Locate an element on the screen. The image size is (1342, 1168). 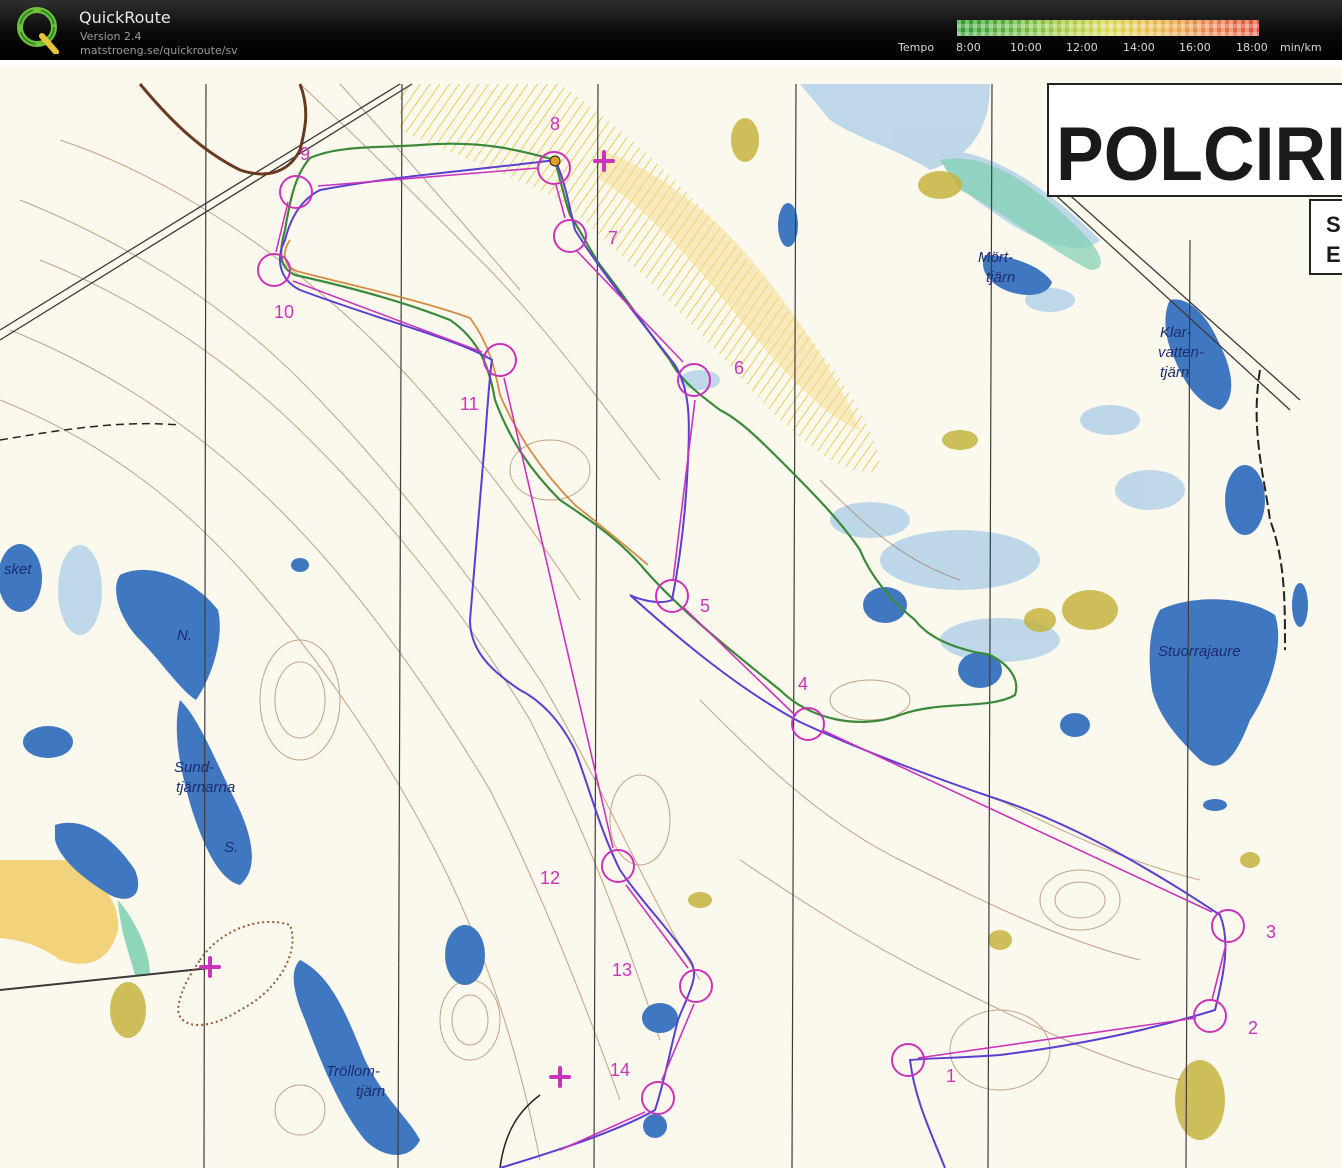
place-name: tjärnarna is located at coordinates (205, 787).